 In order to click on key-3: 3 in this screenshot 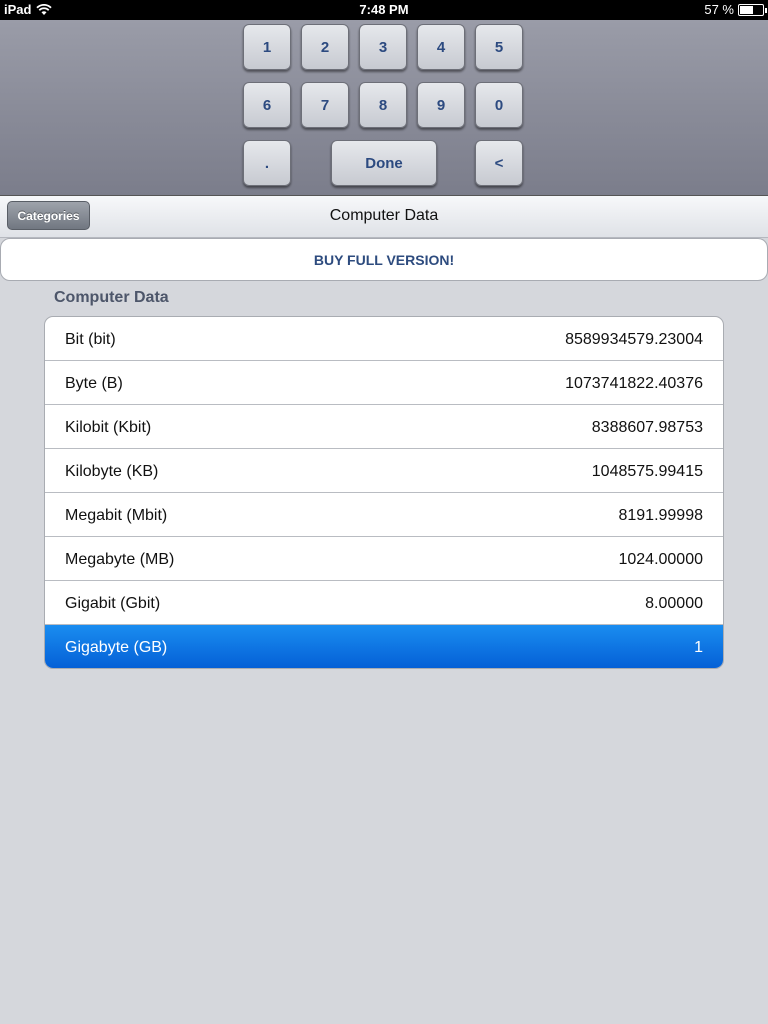, I will do `click(383, 47)`.